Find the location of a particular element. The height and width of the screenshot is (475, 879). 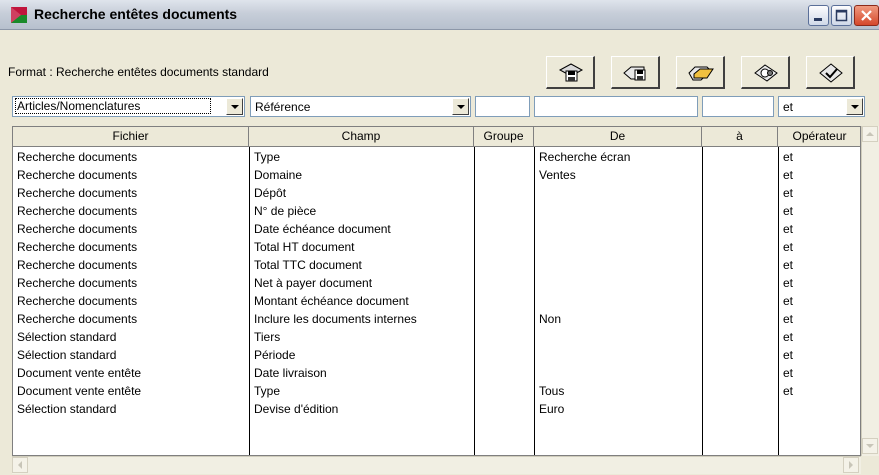

save-as-format-button is located at coordinates (635, 72).